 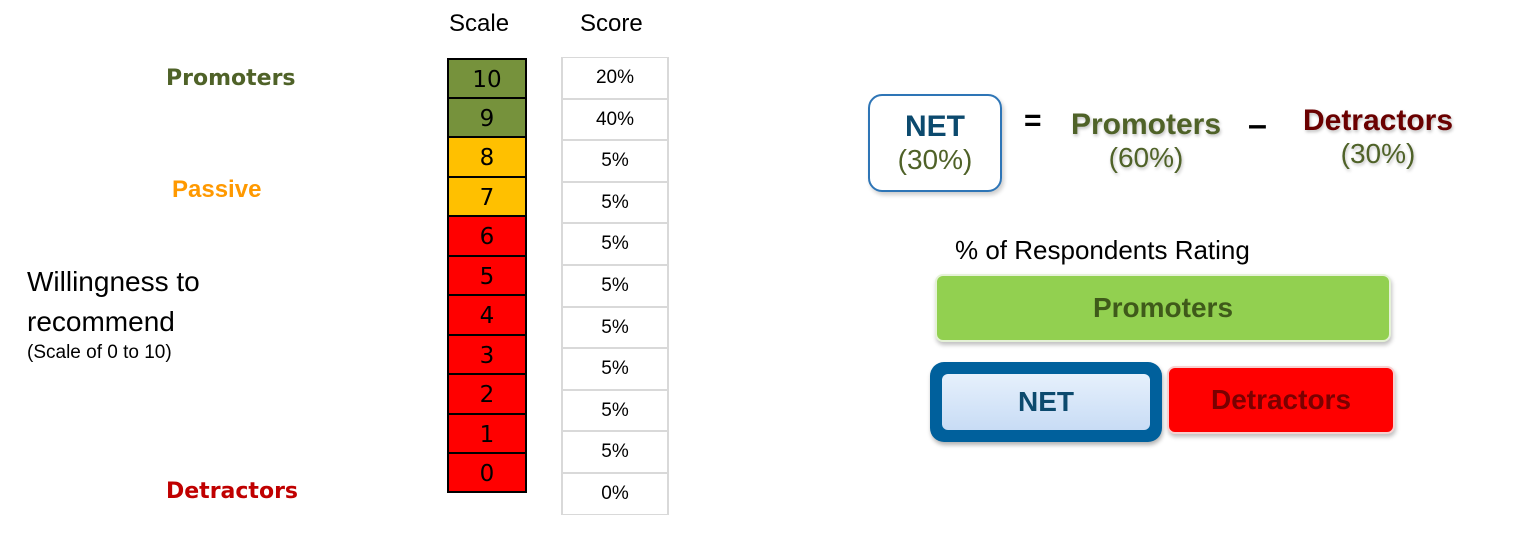 I want to click on scale-cell: 8, so click(x=487, y=157).